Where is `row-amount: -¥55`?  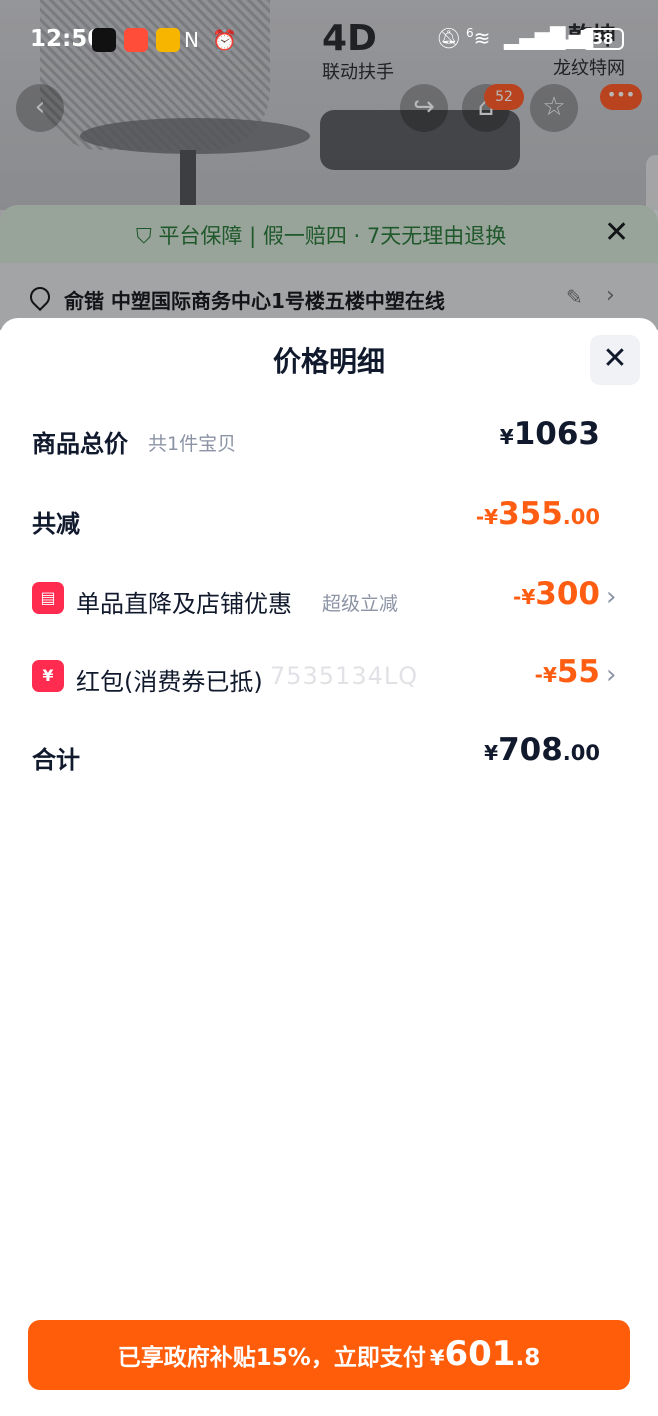 row-amount: -¥55 is located at coordinates (567, 672).